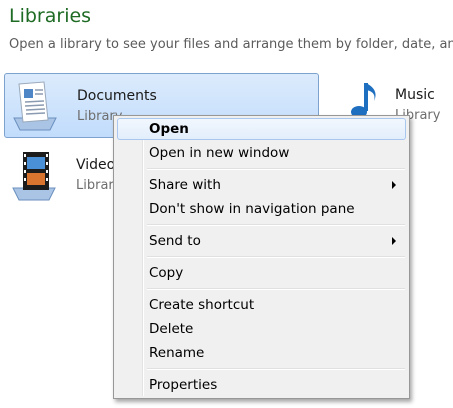 This screenshot has width=453, height=408. Describe the element at coordinates (252, 209) in the screenshot. I see `menu-item-label: Don't show in navigation pane` at that location.